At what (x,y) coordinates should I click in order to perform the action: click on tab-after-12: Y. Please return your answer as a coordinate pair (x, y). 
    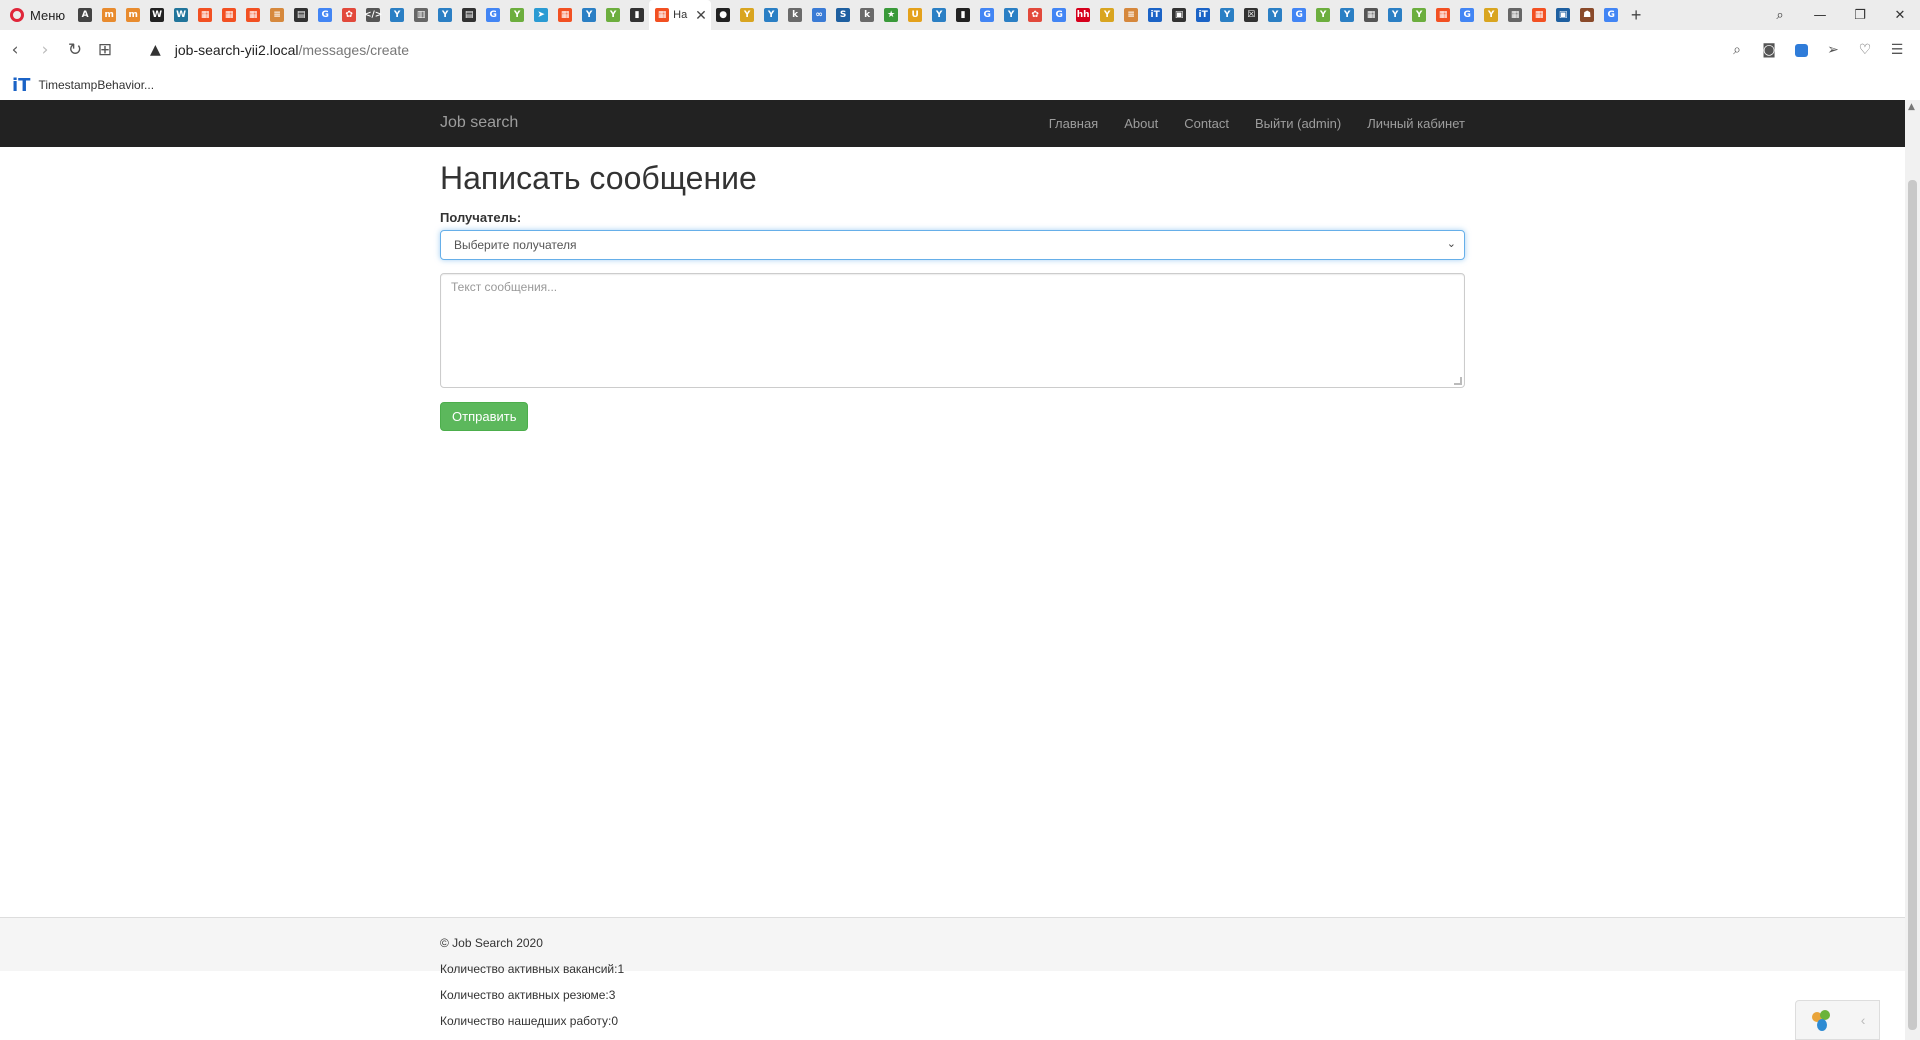
    Looking at the image, I should click on (1011, 15).